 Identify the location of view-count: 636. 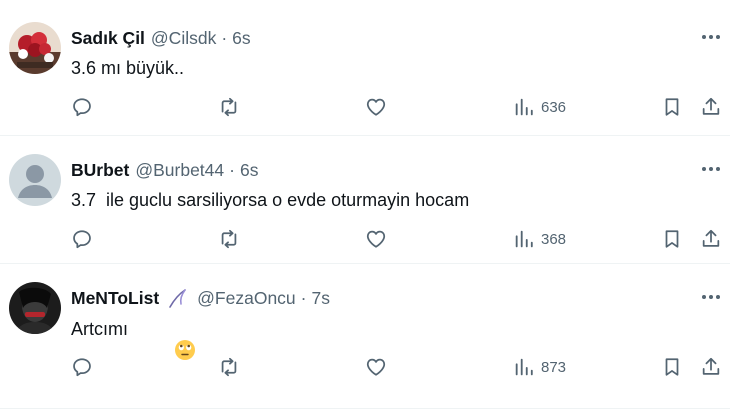
(554, 107).